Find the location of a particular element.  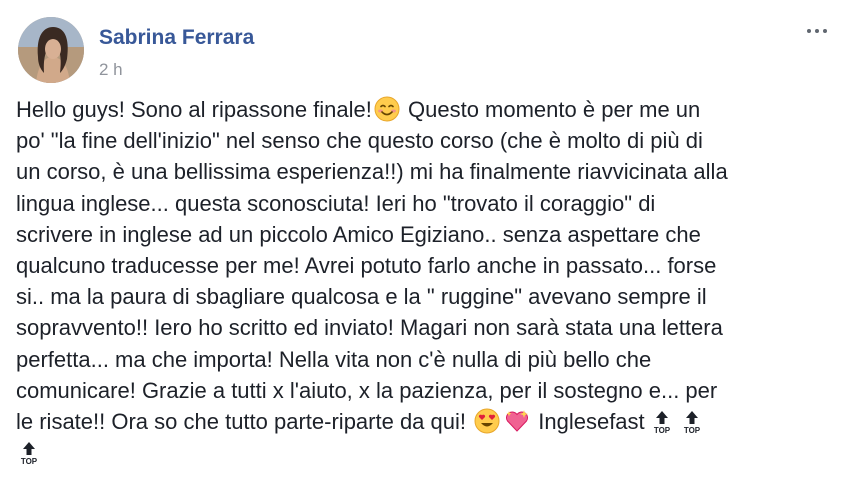

more-options-icon is located at coordinates (817, 31).